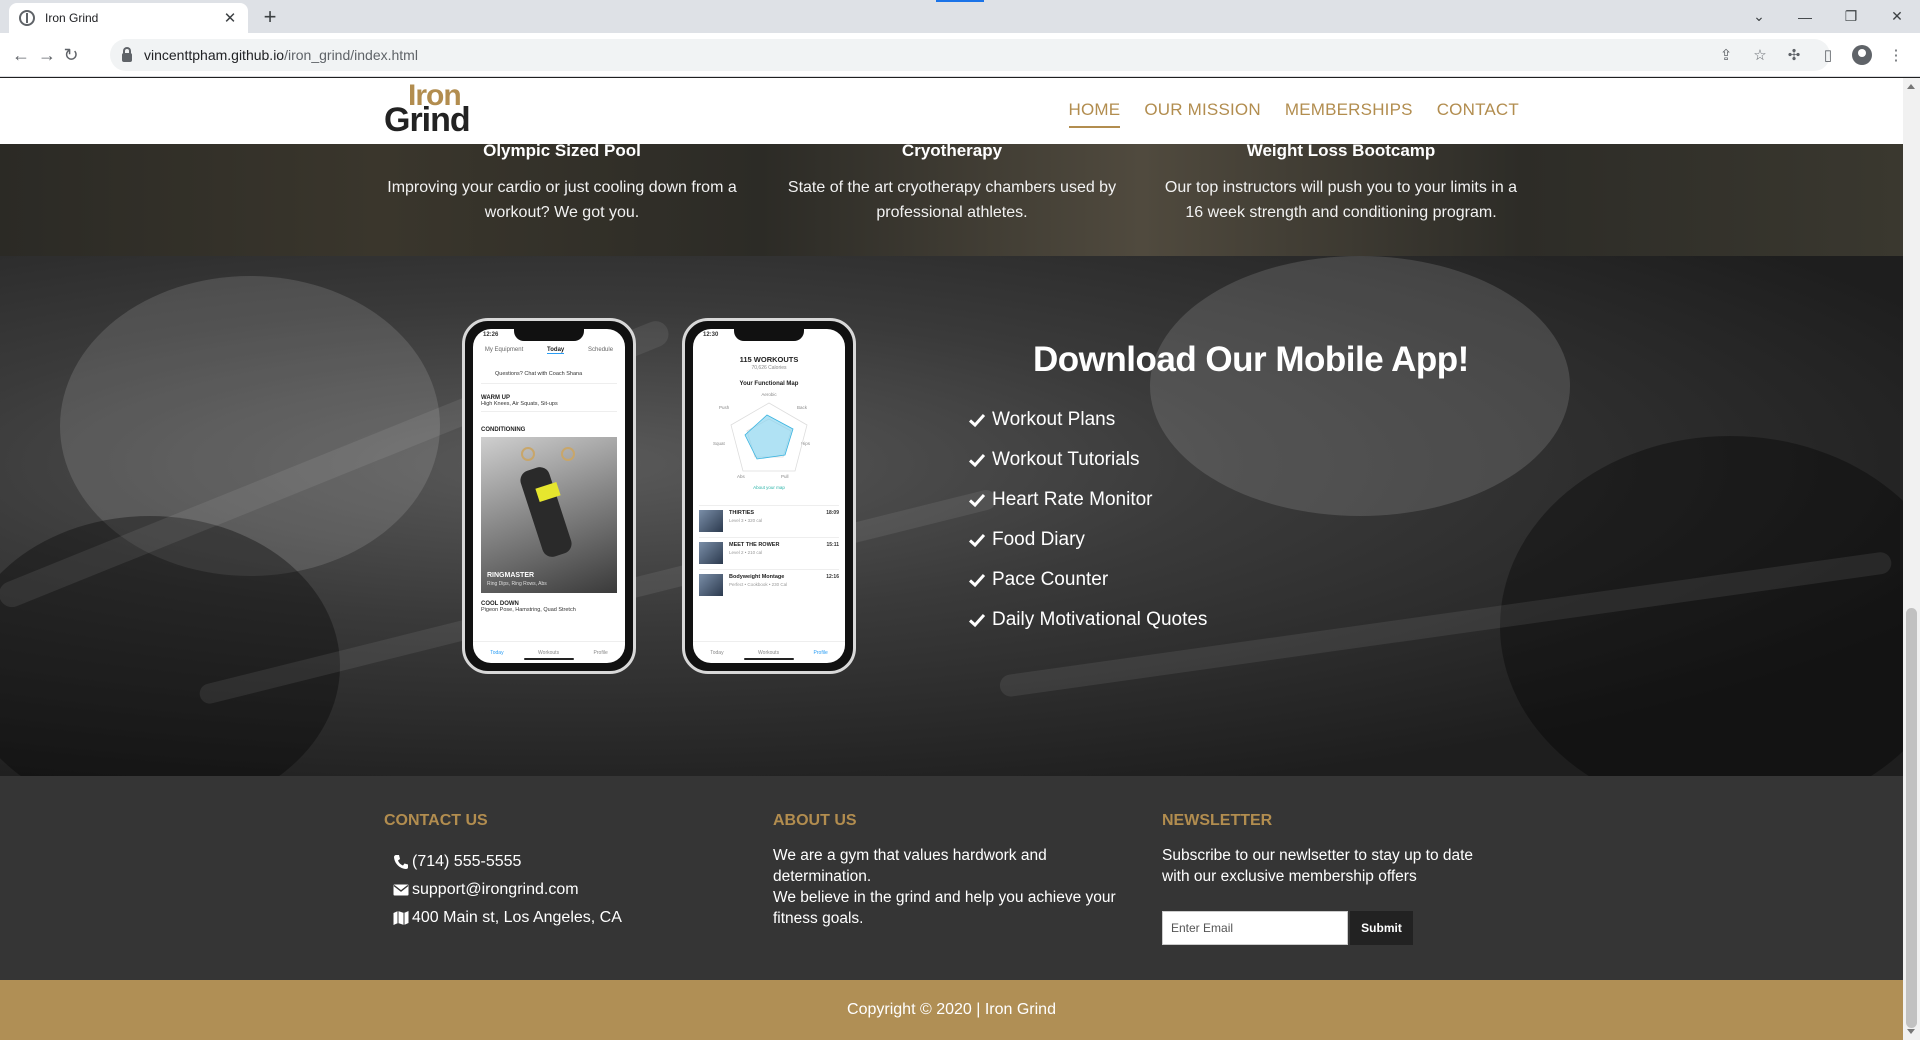 This screenshot has height=1040, width=1920. What do you see at coordinates (401, 890) in the screenshot?
I see `envelope-icon` at bounding box center [401, 890].